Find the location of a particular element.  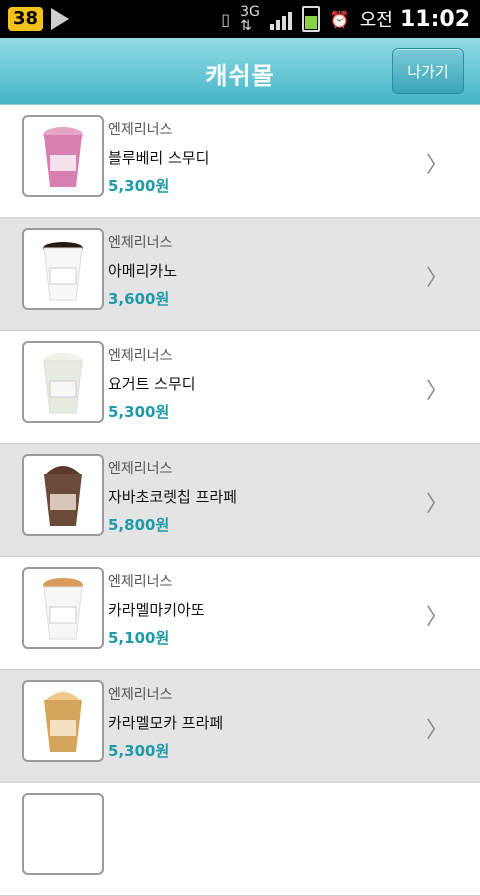

product-price: 5,100원 is located at coordinates (139, 638).